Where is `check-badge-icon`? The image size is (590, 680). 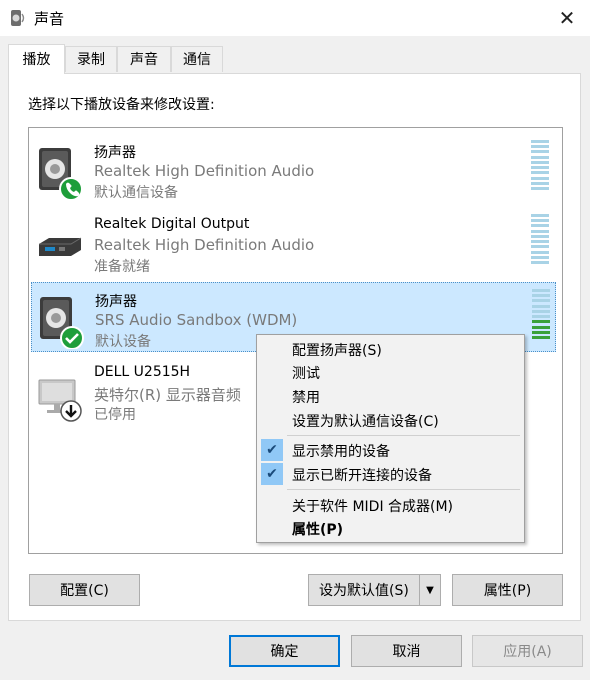
check-badge-icon is located at coordinates (72, 338).